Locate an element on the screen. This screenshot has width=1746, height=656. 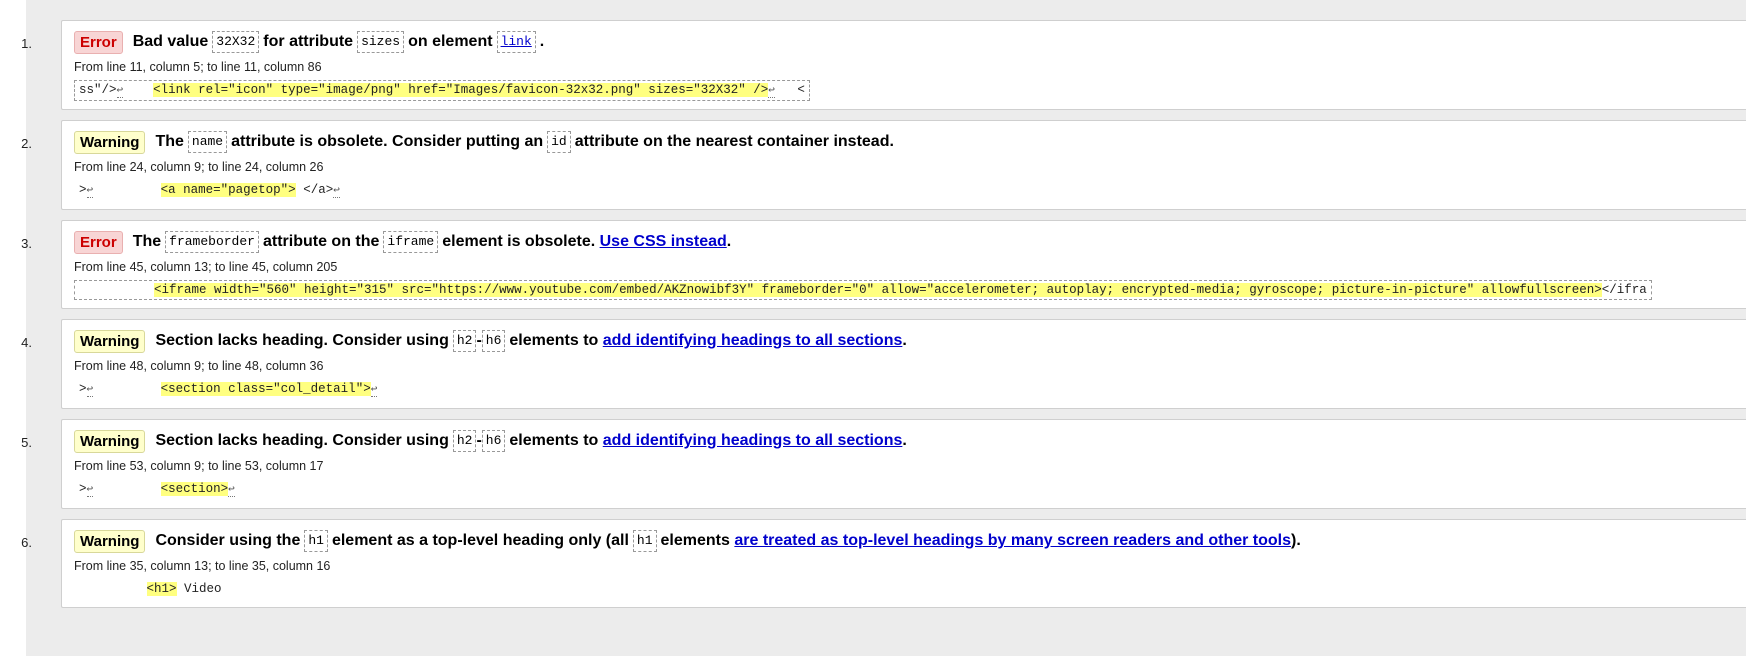
code-extract: >↩ <a name="pagetop"> </a>↩ is located at coordinates (209, 190).